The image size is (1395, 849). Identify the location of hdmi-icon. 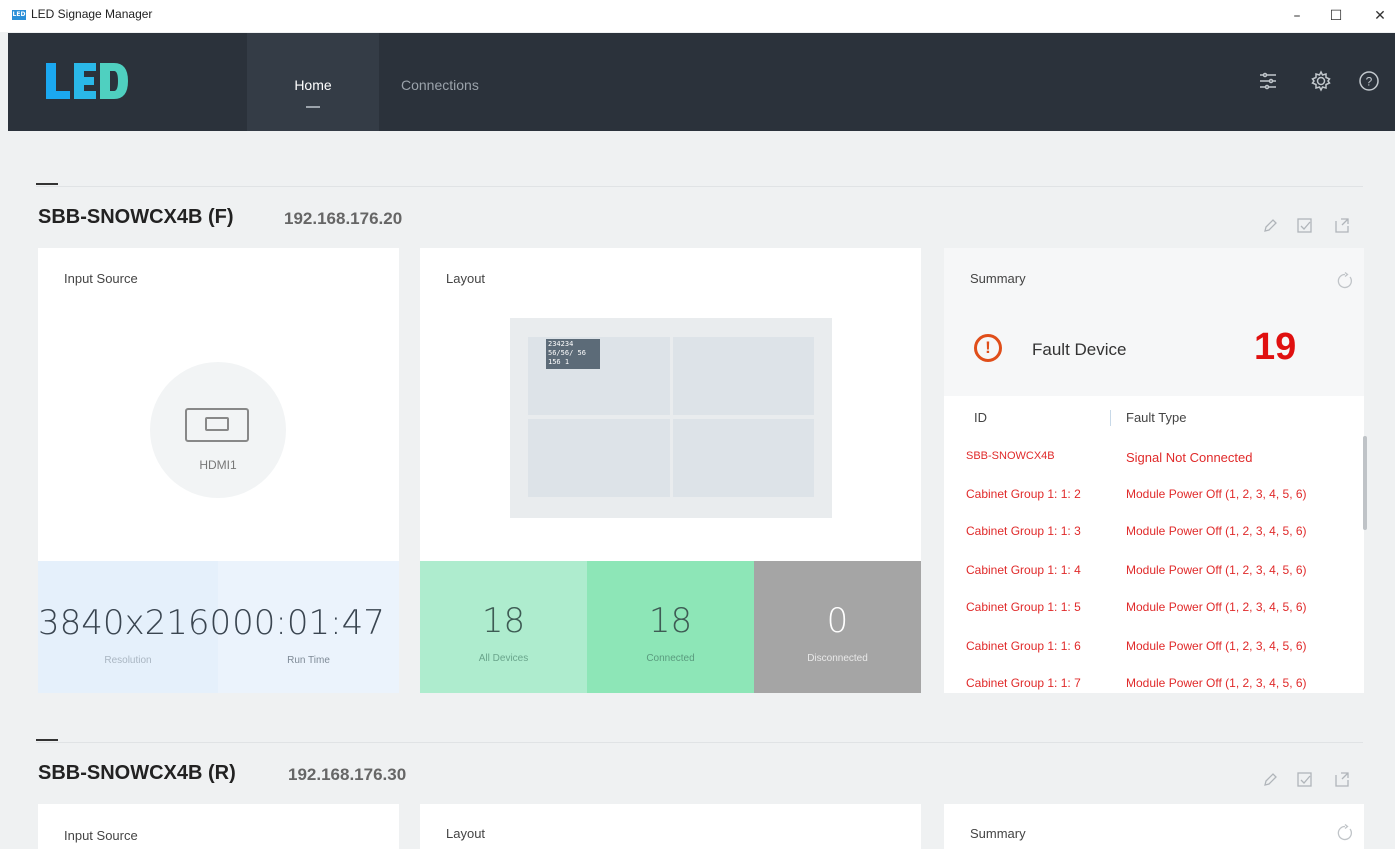
(217, 425).